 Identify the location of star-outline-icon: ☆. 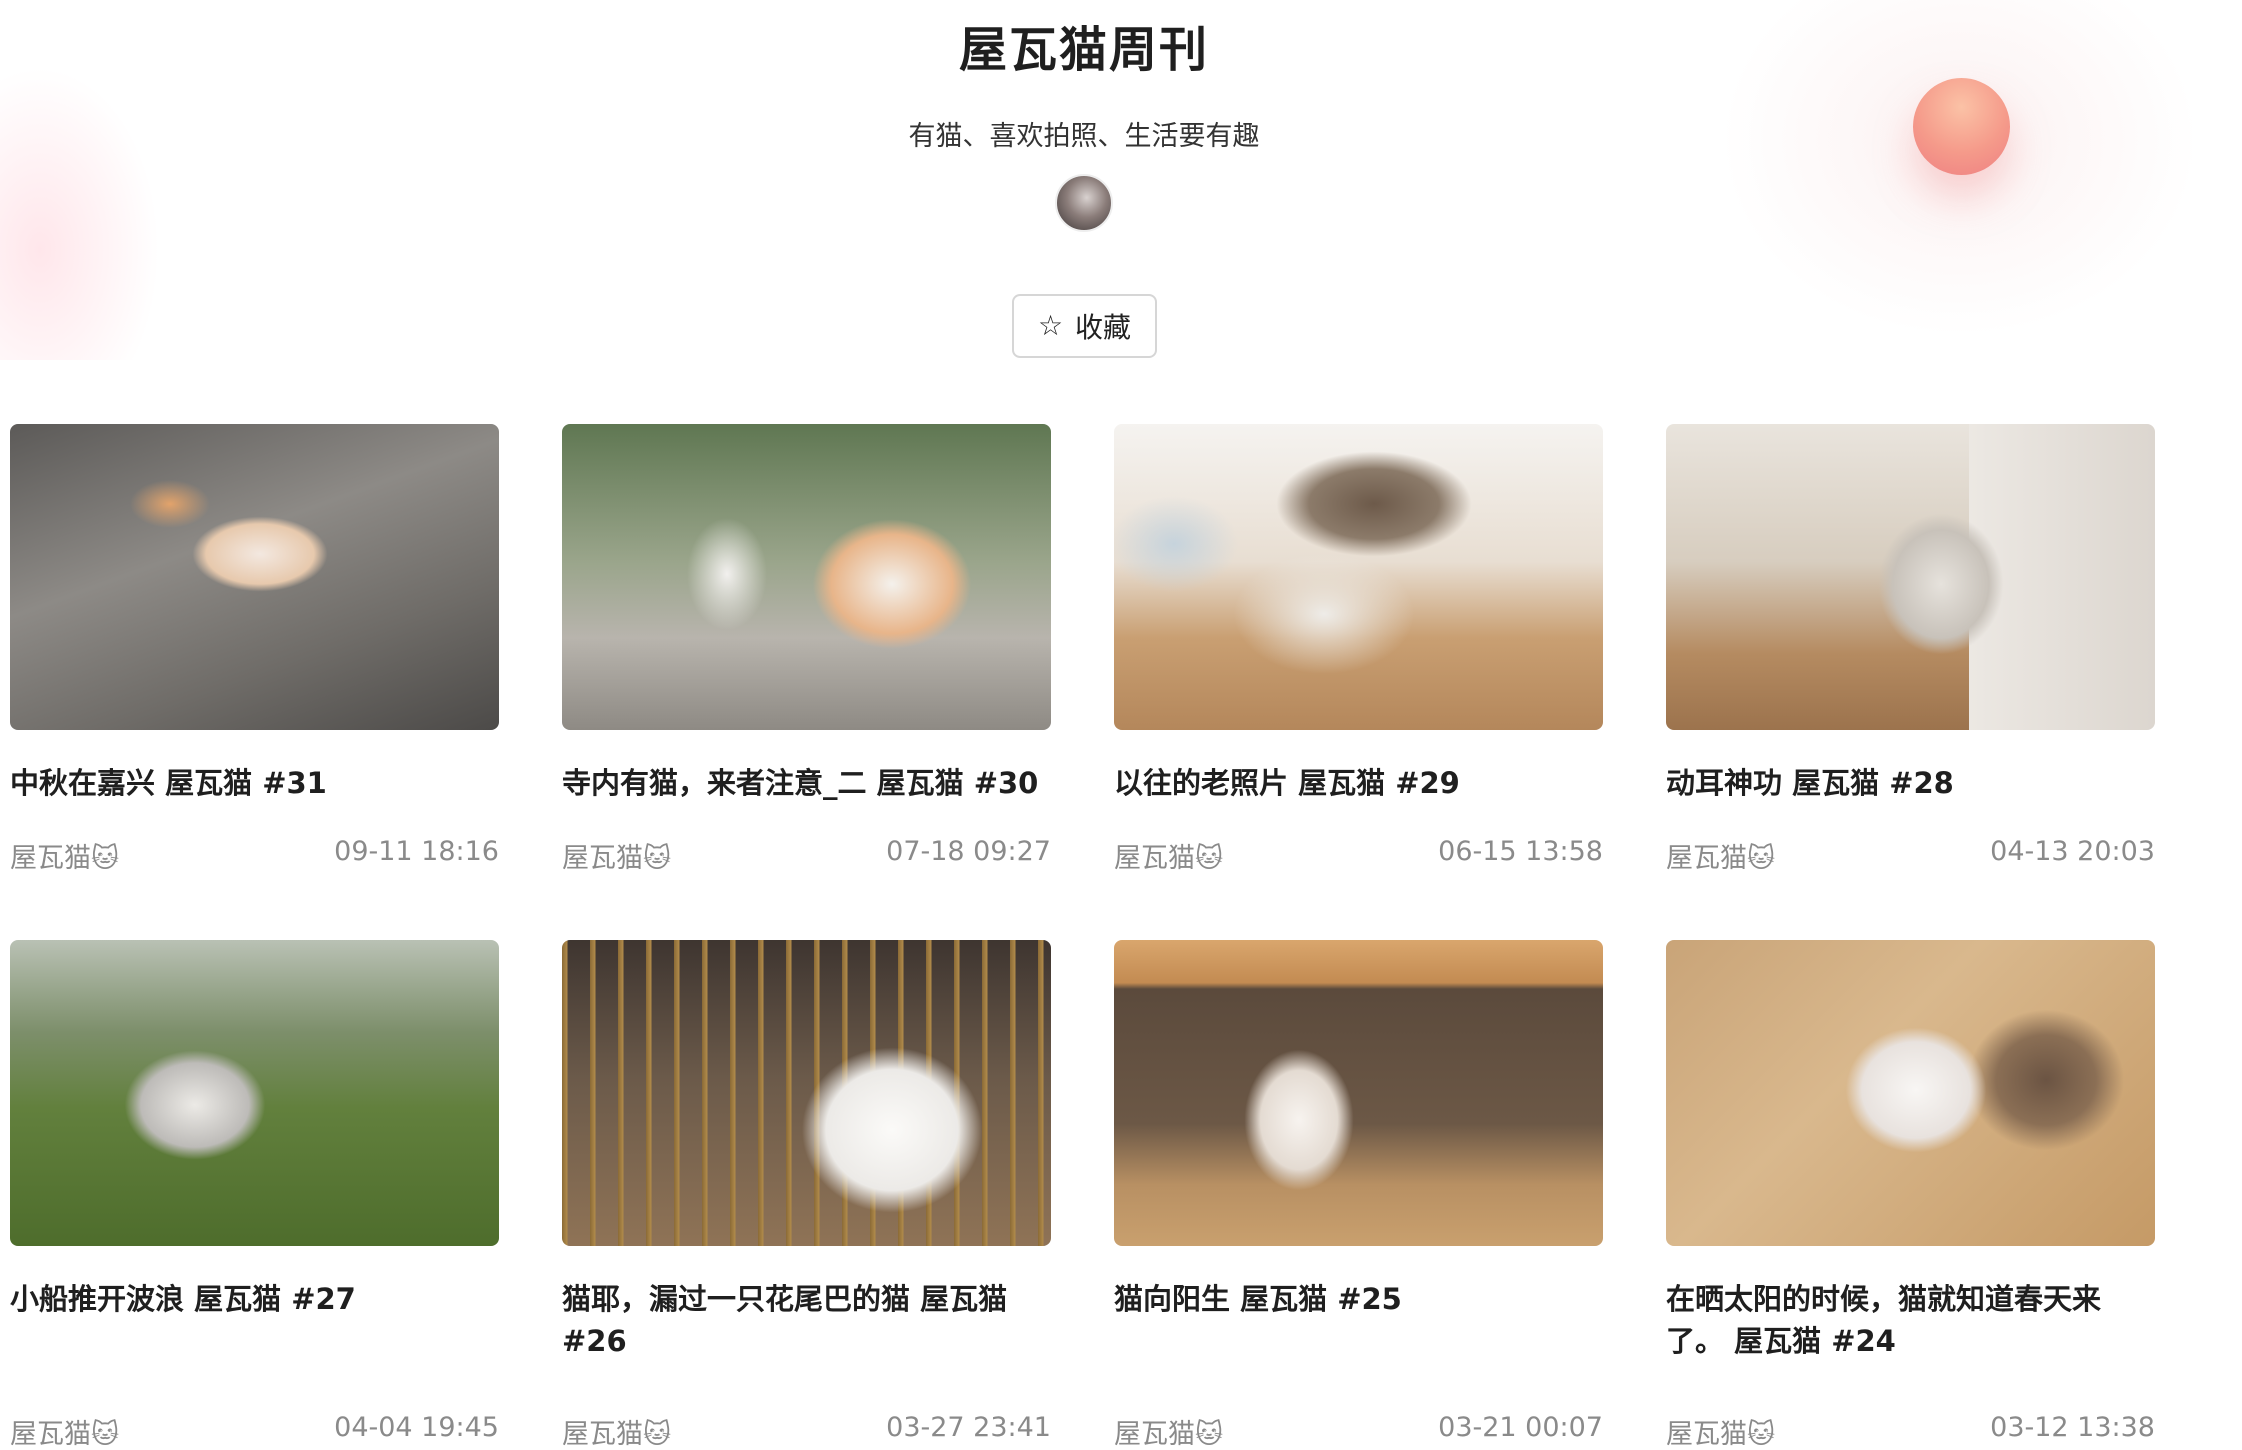
(1050, 325).